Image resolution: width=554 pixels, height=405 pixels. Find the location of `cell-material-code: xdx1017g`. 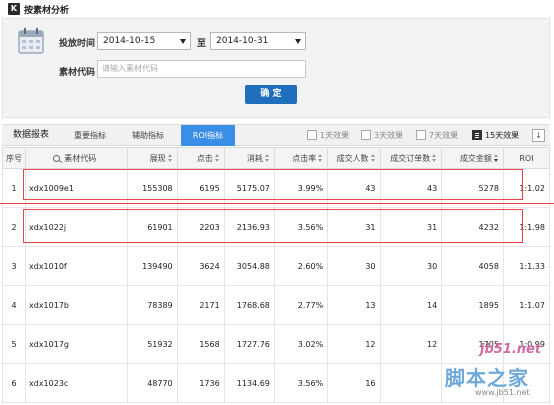

cell-material-code: xdx1017g is located at coordinates (76, 344).